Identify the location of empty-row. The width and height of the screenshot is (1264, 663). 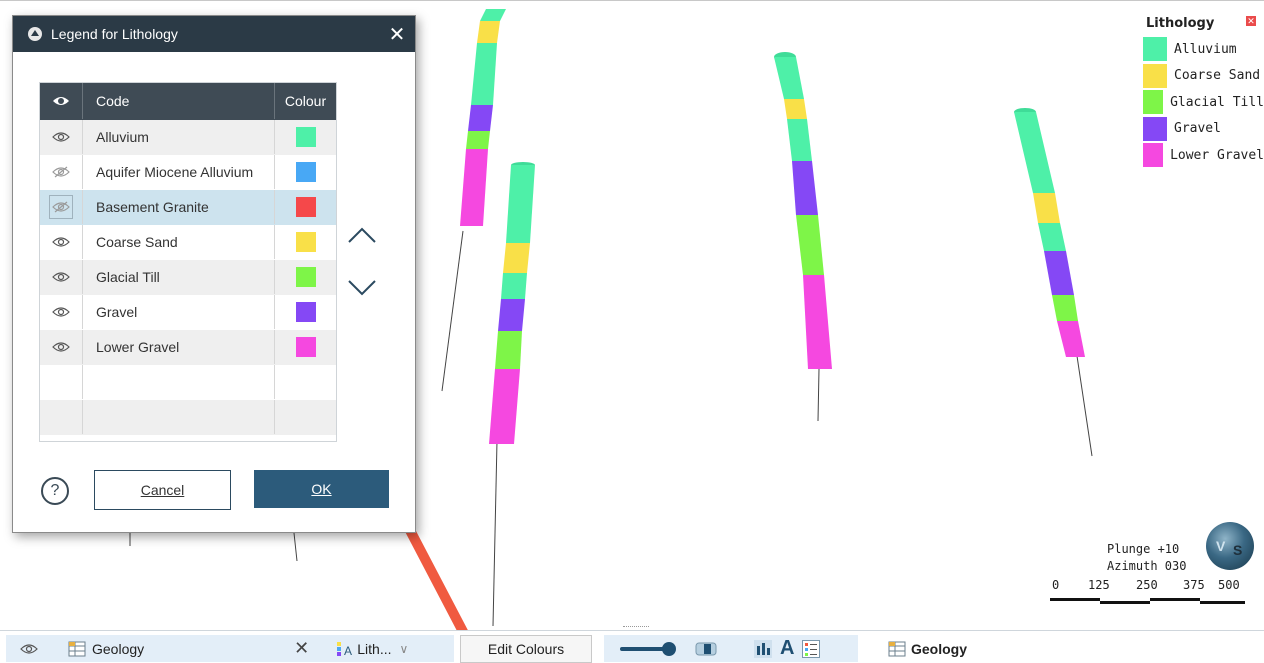
(188, 417).